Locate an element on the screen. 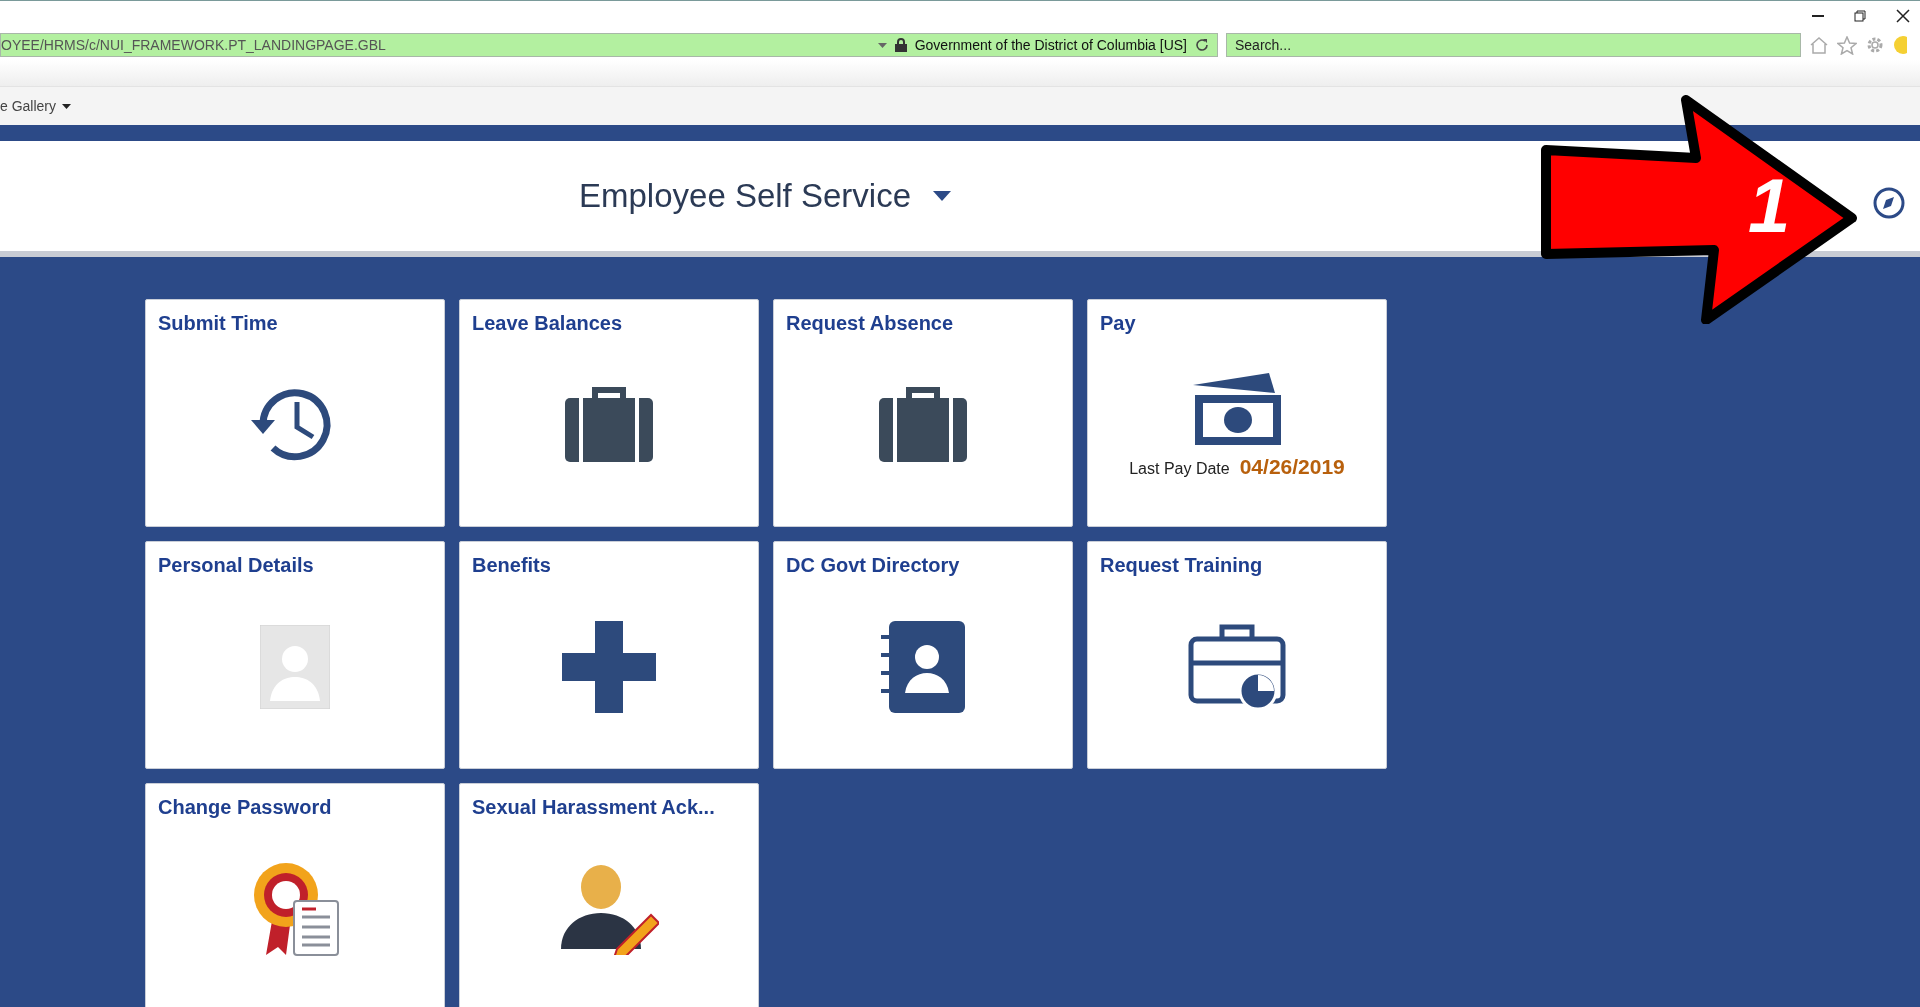 The height and width of the screenshot is (1007, 1920). address-book-icon is located at coordinates (923, 666).